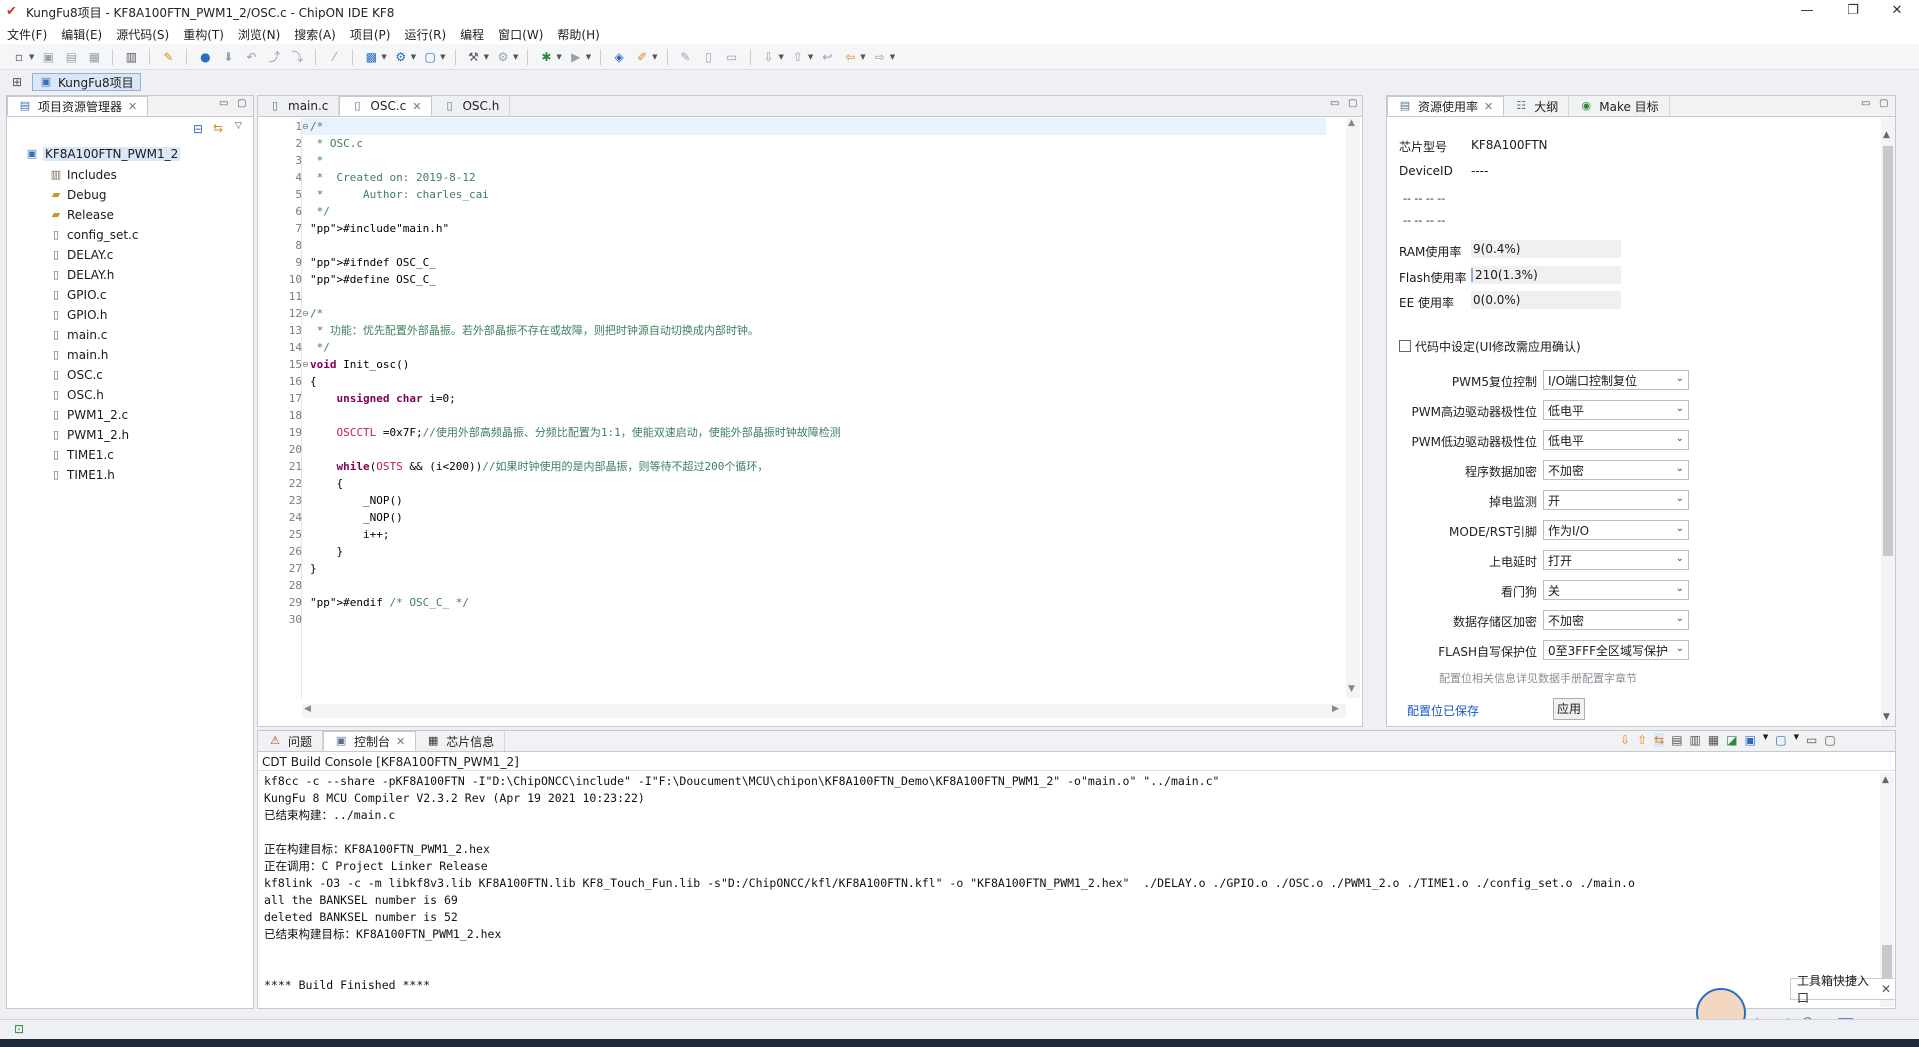 This screenshot has width=1919, height=1047. I want to click on perspective-kungfu8: ▣ KungFu8项目, so click(86, 82).